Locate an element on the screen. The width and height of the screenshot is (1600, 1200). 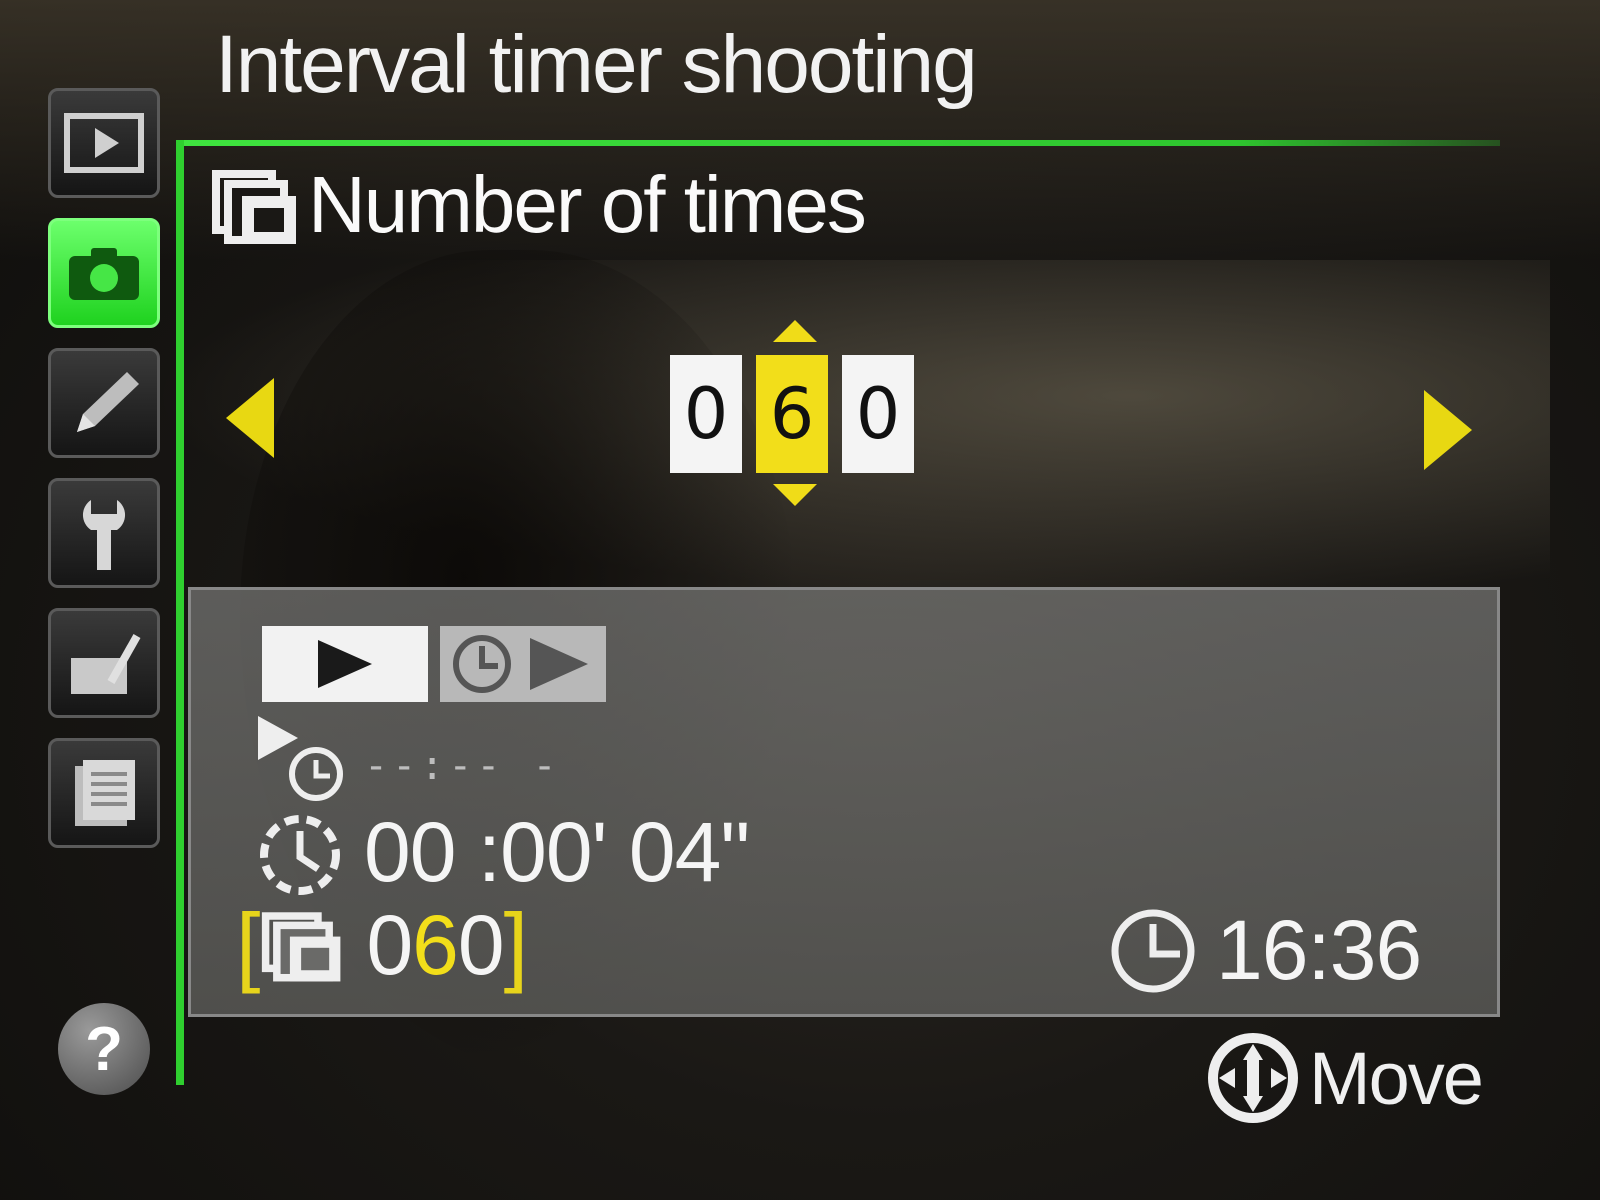
playback-icon is located at coordinates (104, 143).